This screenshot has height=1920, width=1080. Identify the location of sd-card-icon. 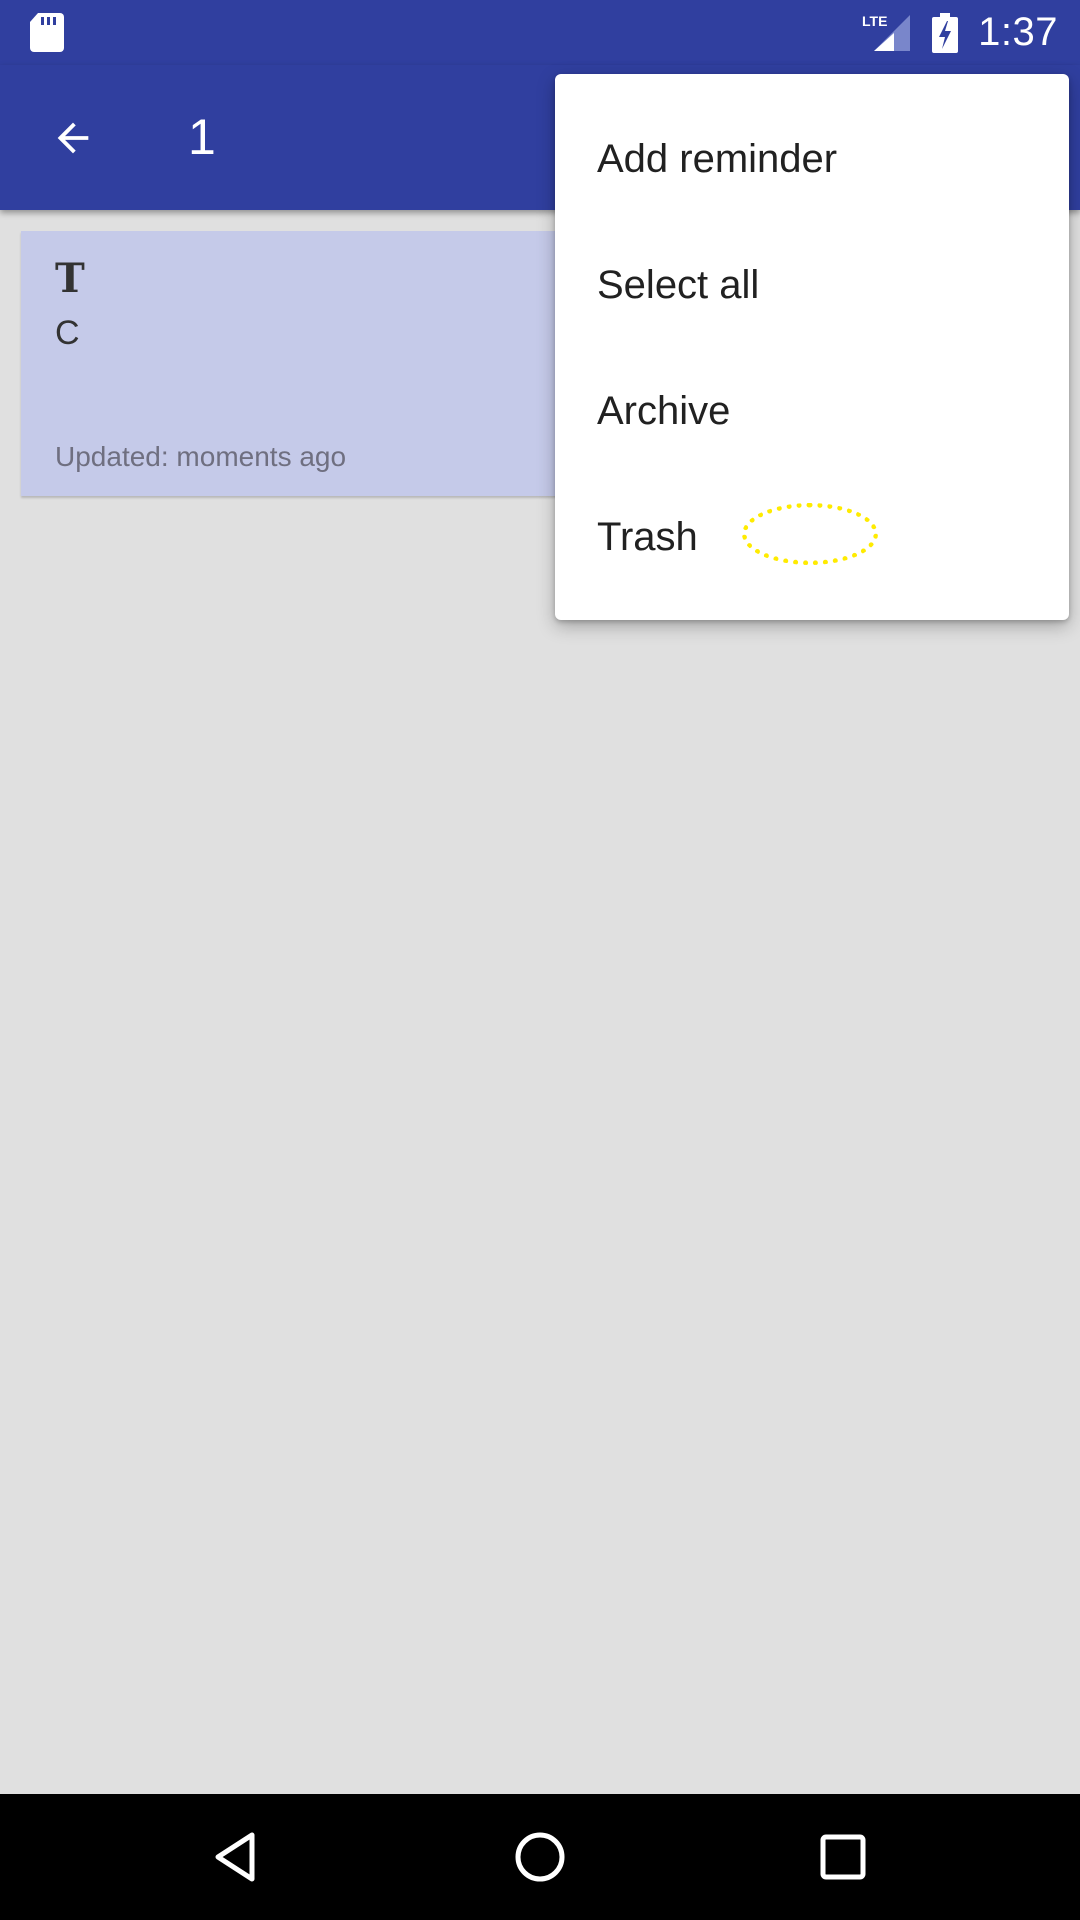
(47, 32).